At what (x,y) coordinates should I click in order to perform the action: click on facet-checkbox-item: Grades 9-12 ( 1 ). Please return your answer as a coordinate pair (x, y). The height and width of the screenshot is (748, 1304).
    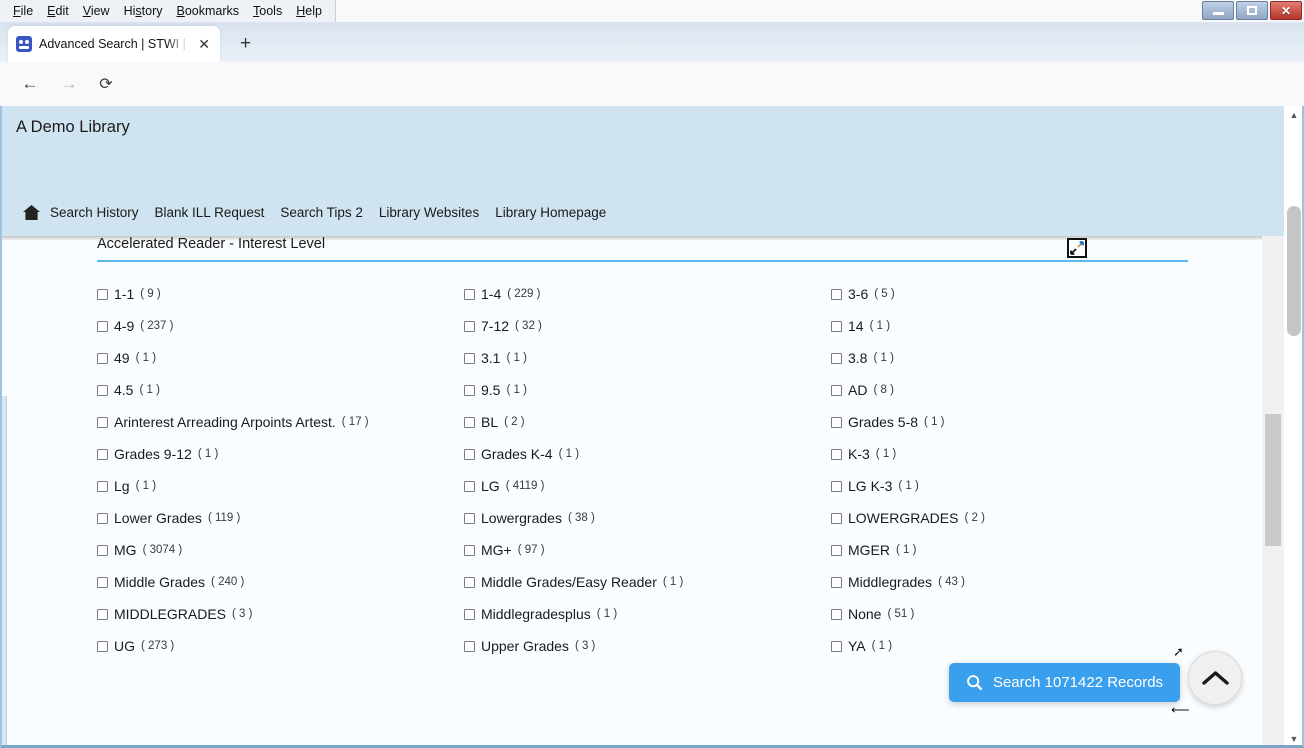
    Looking at the image, I should click on (279, 454).